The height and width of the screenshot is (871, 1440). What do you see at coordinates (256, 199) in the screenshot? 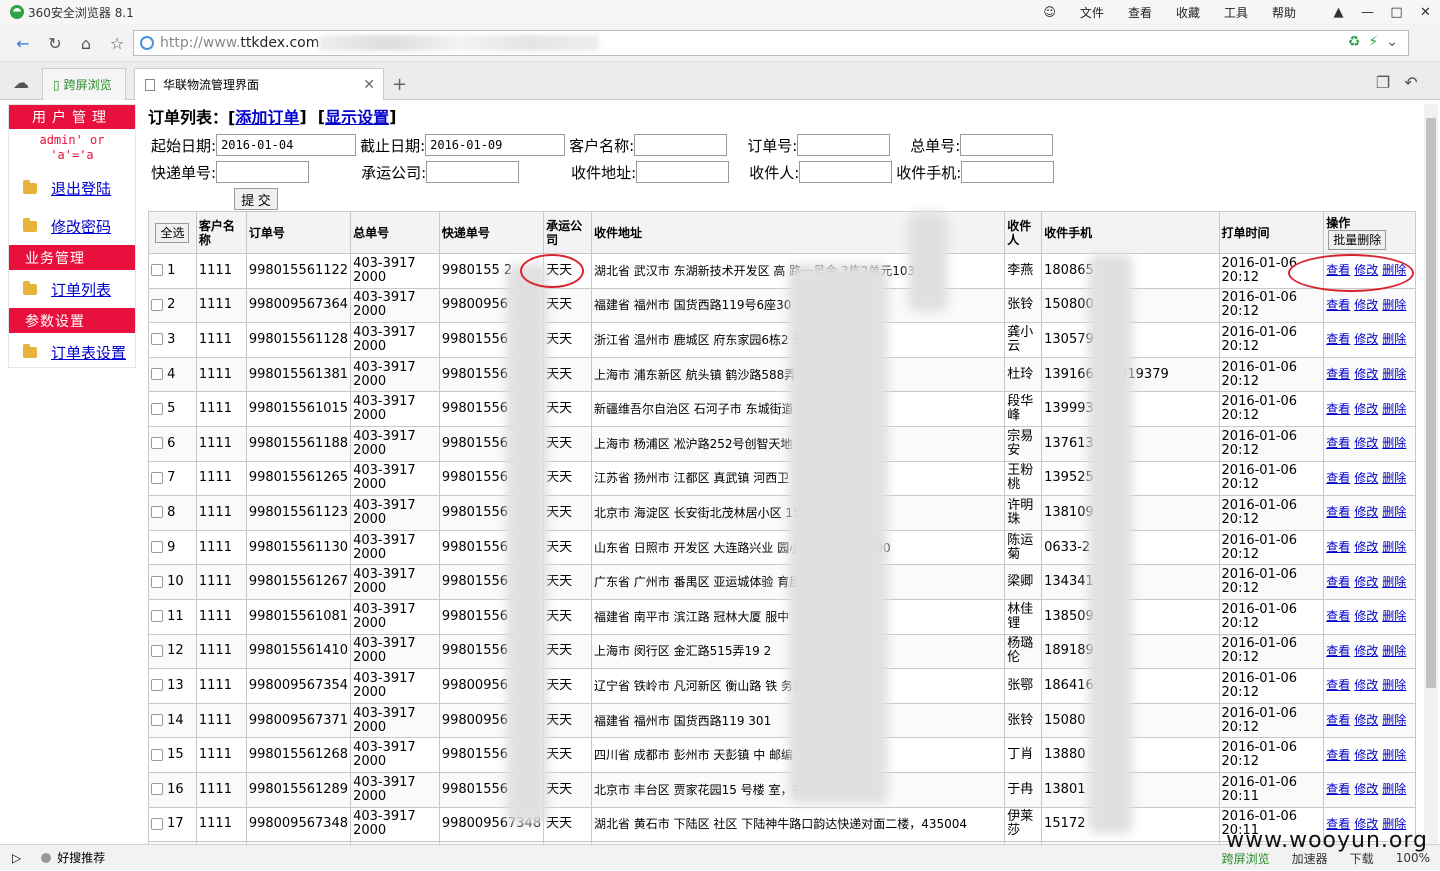
I see `submit-button: 提 交` at bounding box center [256, 199].